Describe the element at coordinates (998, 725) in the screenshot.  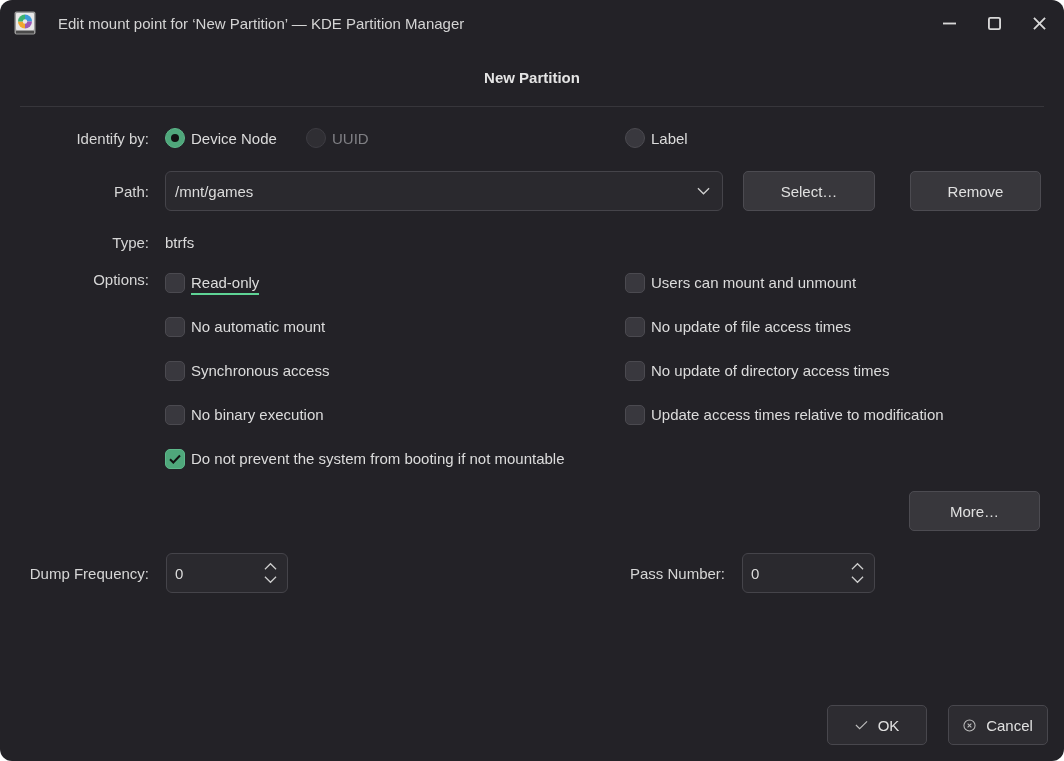
I see `cancel-button: Cancel` at that location.